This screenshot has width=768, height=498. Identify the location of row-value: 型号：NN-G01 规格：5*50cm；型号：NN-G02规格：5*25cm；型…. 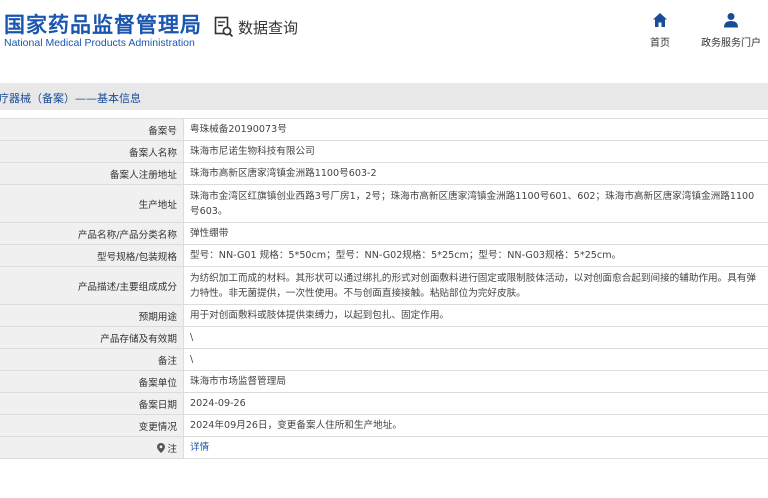
(475, 255).